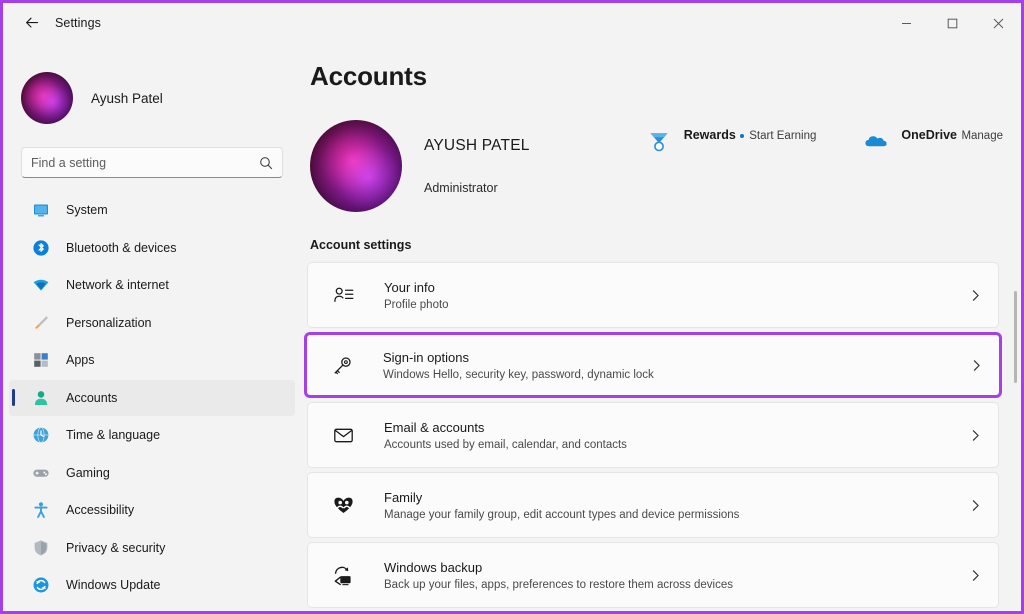  I want to click on rewards-medal-icon, so click(659, 141).